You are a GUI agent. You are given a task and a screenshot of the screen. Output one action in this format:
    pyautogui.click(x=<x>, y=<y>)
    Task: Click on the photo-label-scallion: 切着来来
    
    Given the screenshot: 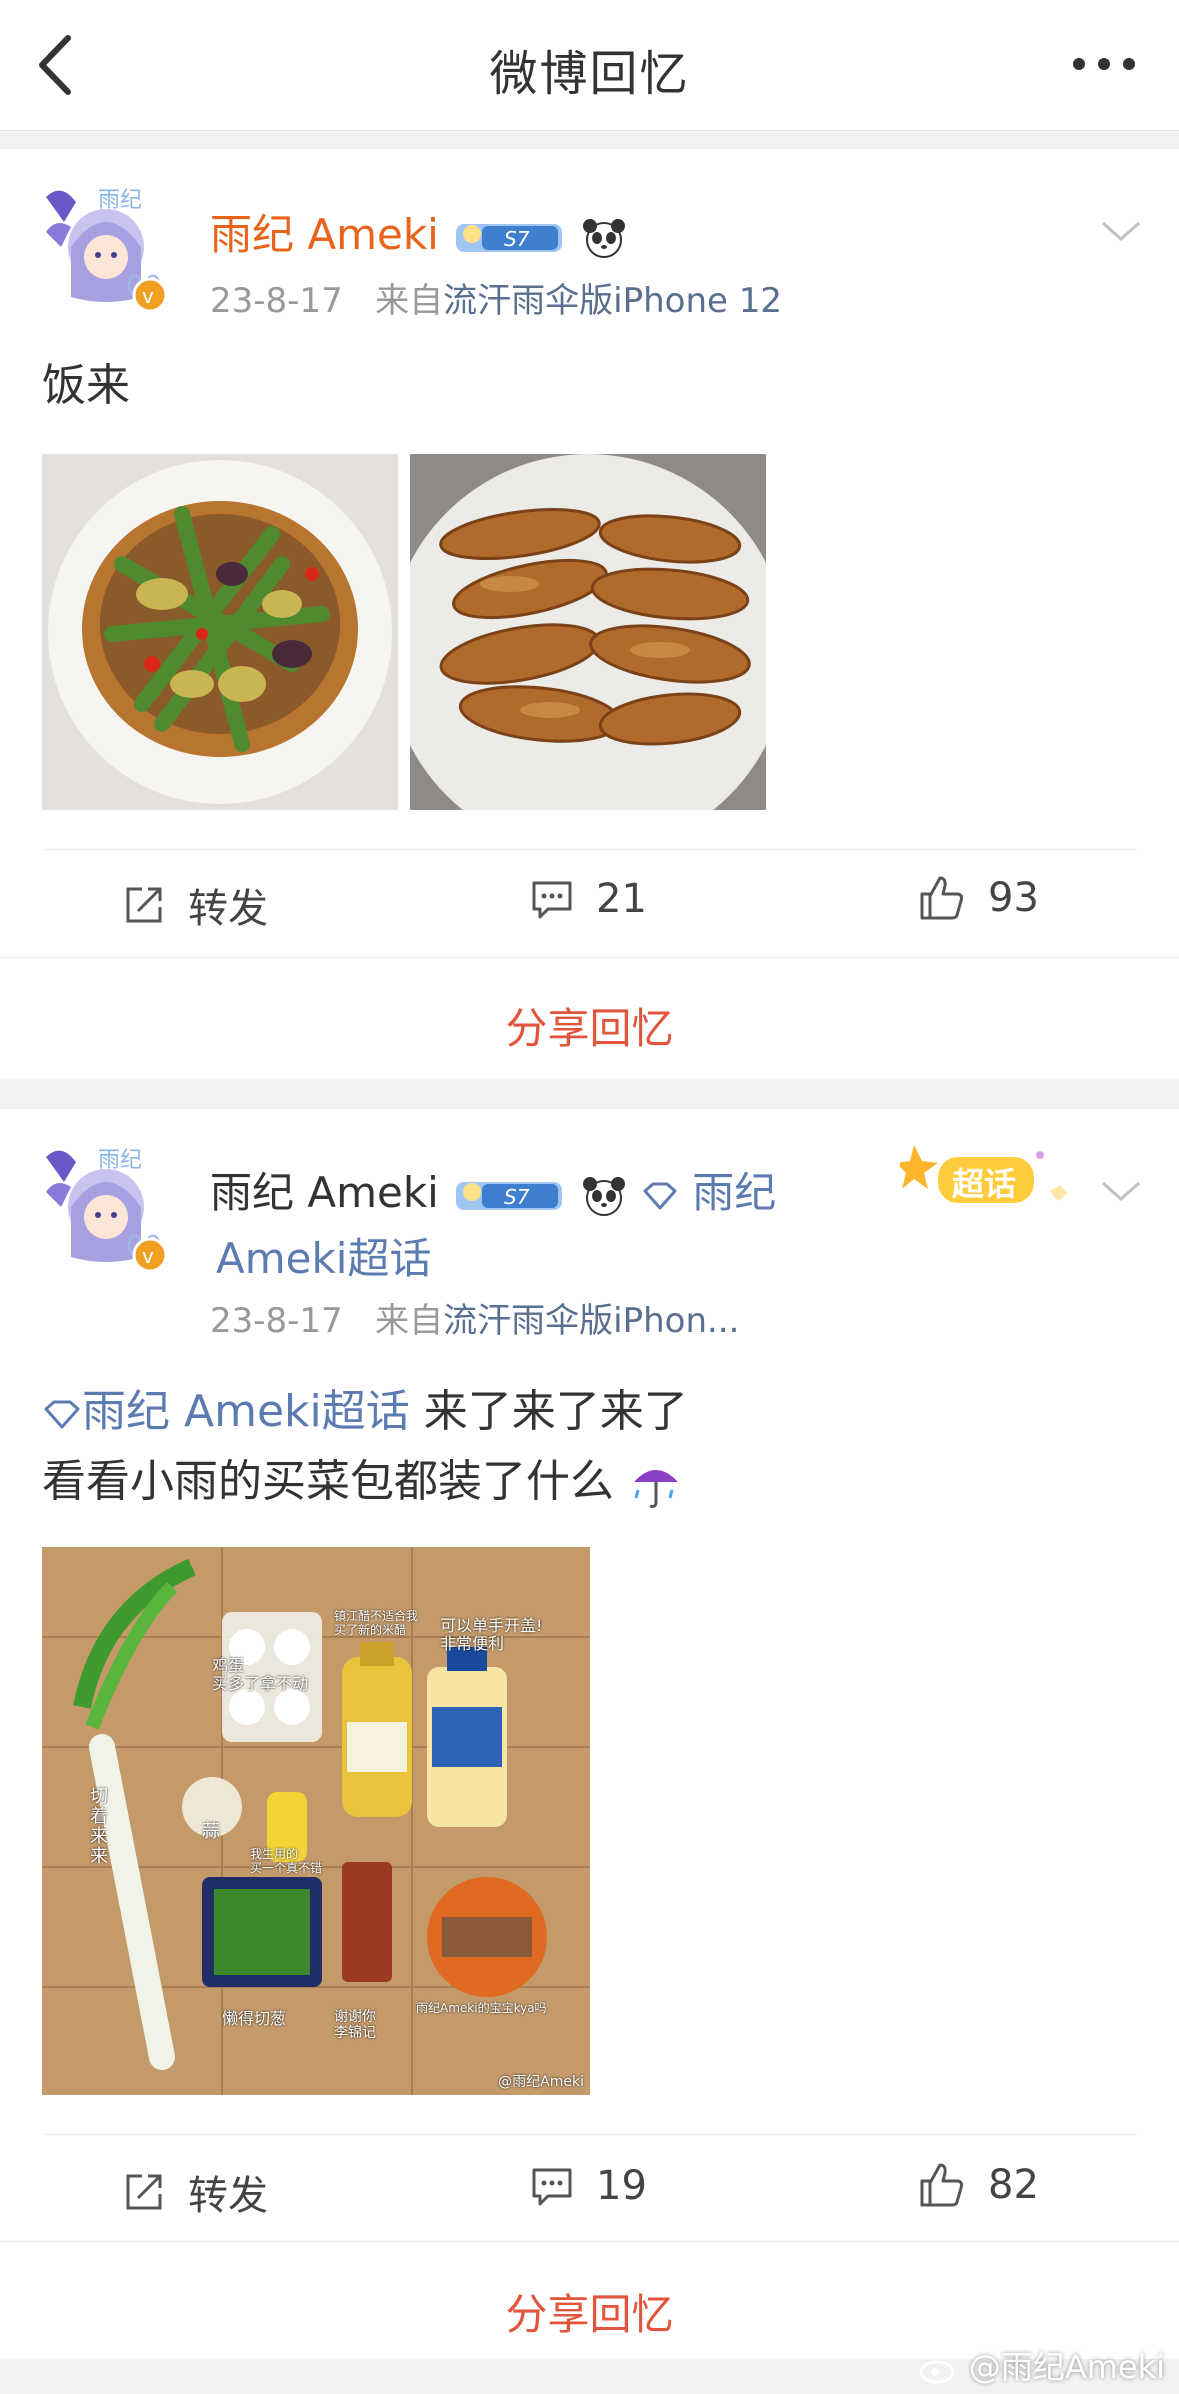 What is the action you would take?
    pyautogui.click(x=99, y=1826)
    